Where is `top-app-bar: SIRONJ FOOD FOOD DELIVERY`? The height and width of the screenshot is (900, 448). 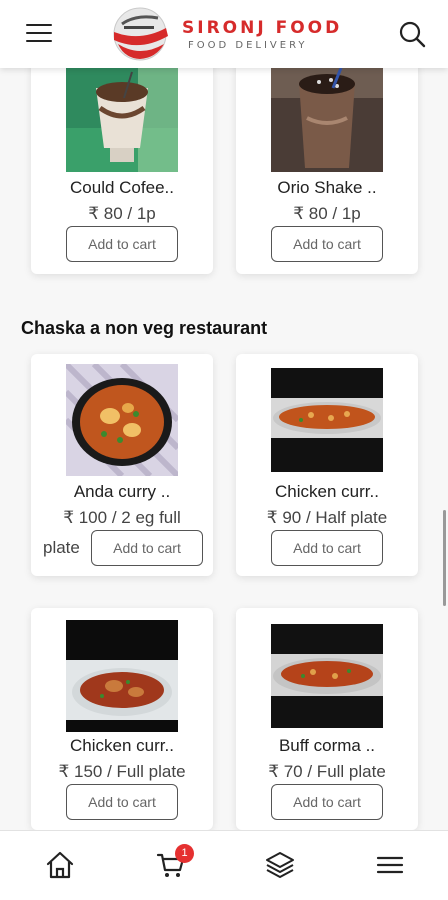
top-app-bar: SIRONJ FOOD FOOD DELIVERY is located at coordinates (224, 34).